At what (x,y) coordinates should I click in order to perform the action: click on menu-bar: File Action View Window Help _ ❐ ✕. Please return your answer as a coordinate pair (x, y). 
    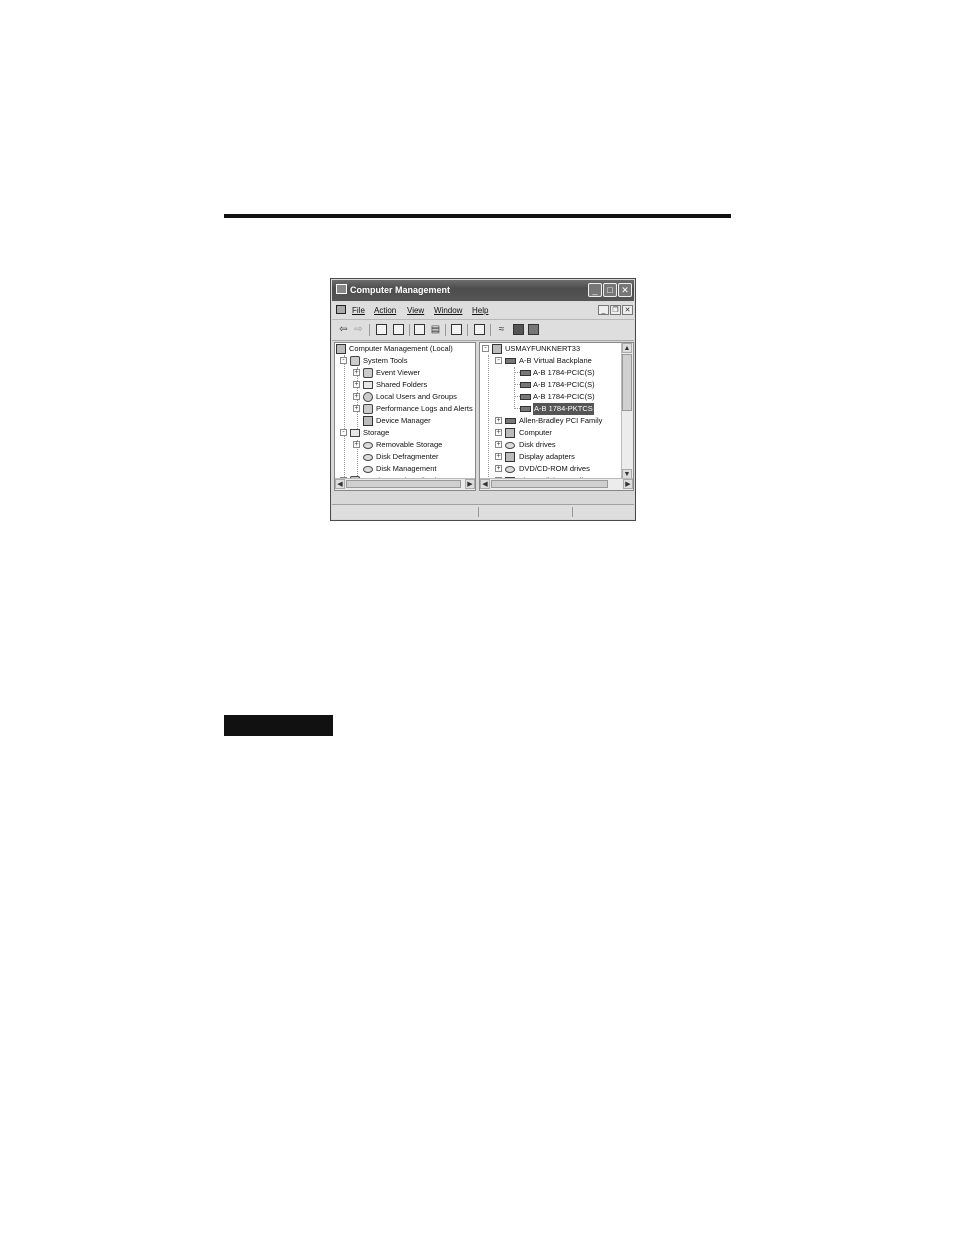
    Looking at the image, I should click on (483, 311).